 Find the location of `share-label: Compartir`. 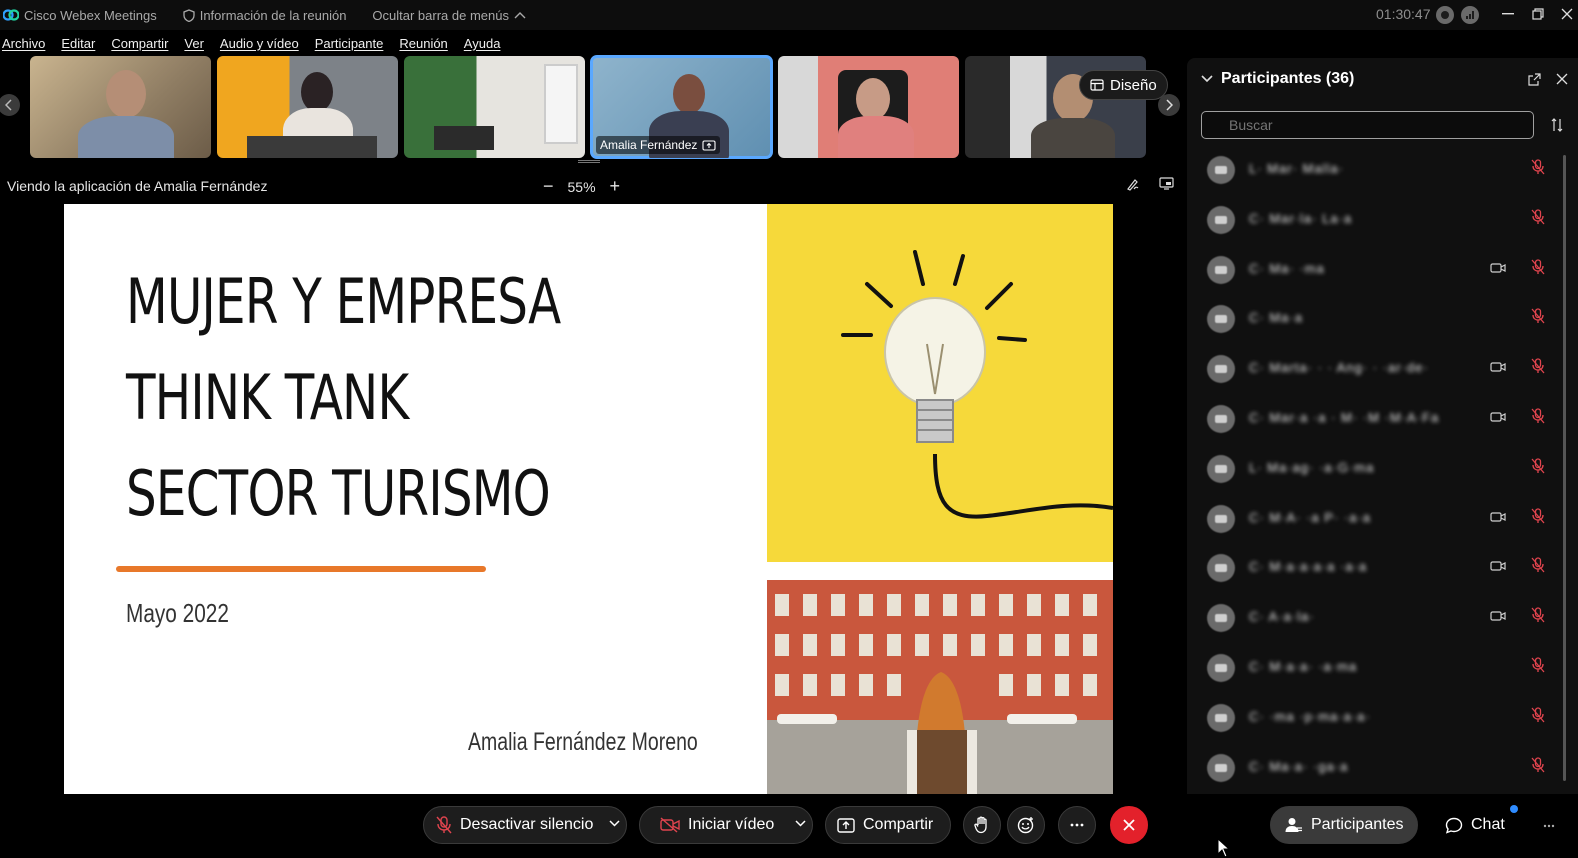

share-label: Compartir is located at coordinates (898, 824).